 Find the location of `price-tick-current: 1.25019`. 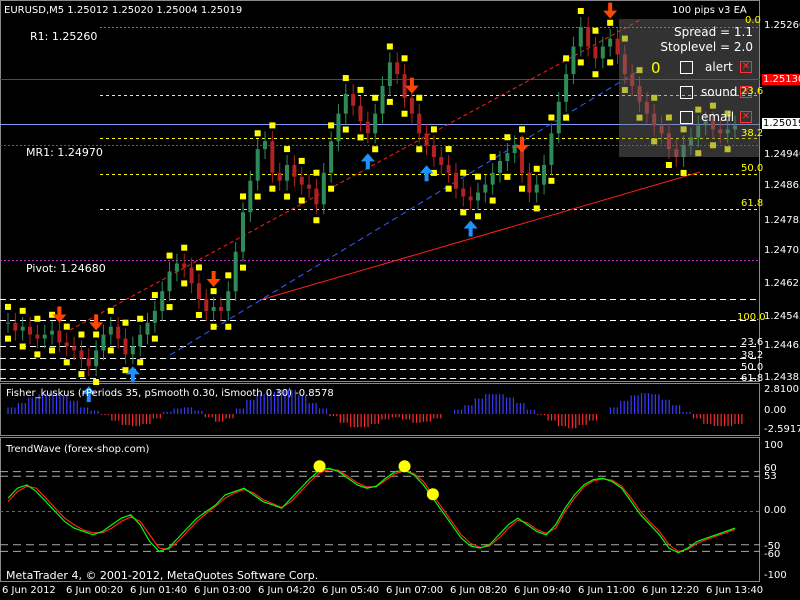

price-tick-current: 1.25019 is located at coordinates (781, 123).